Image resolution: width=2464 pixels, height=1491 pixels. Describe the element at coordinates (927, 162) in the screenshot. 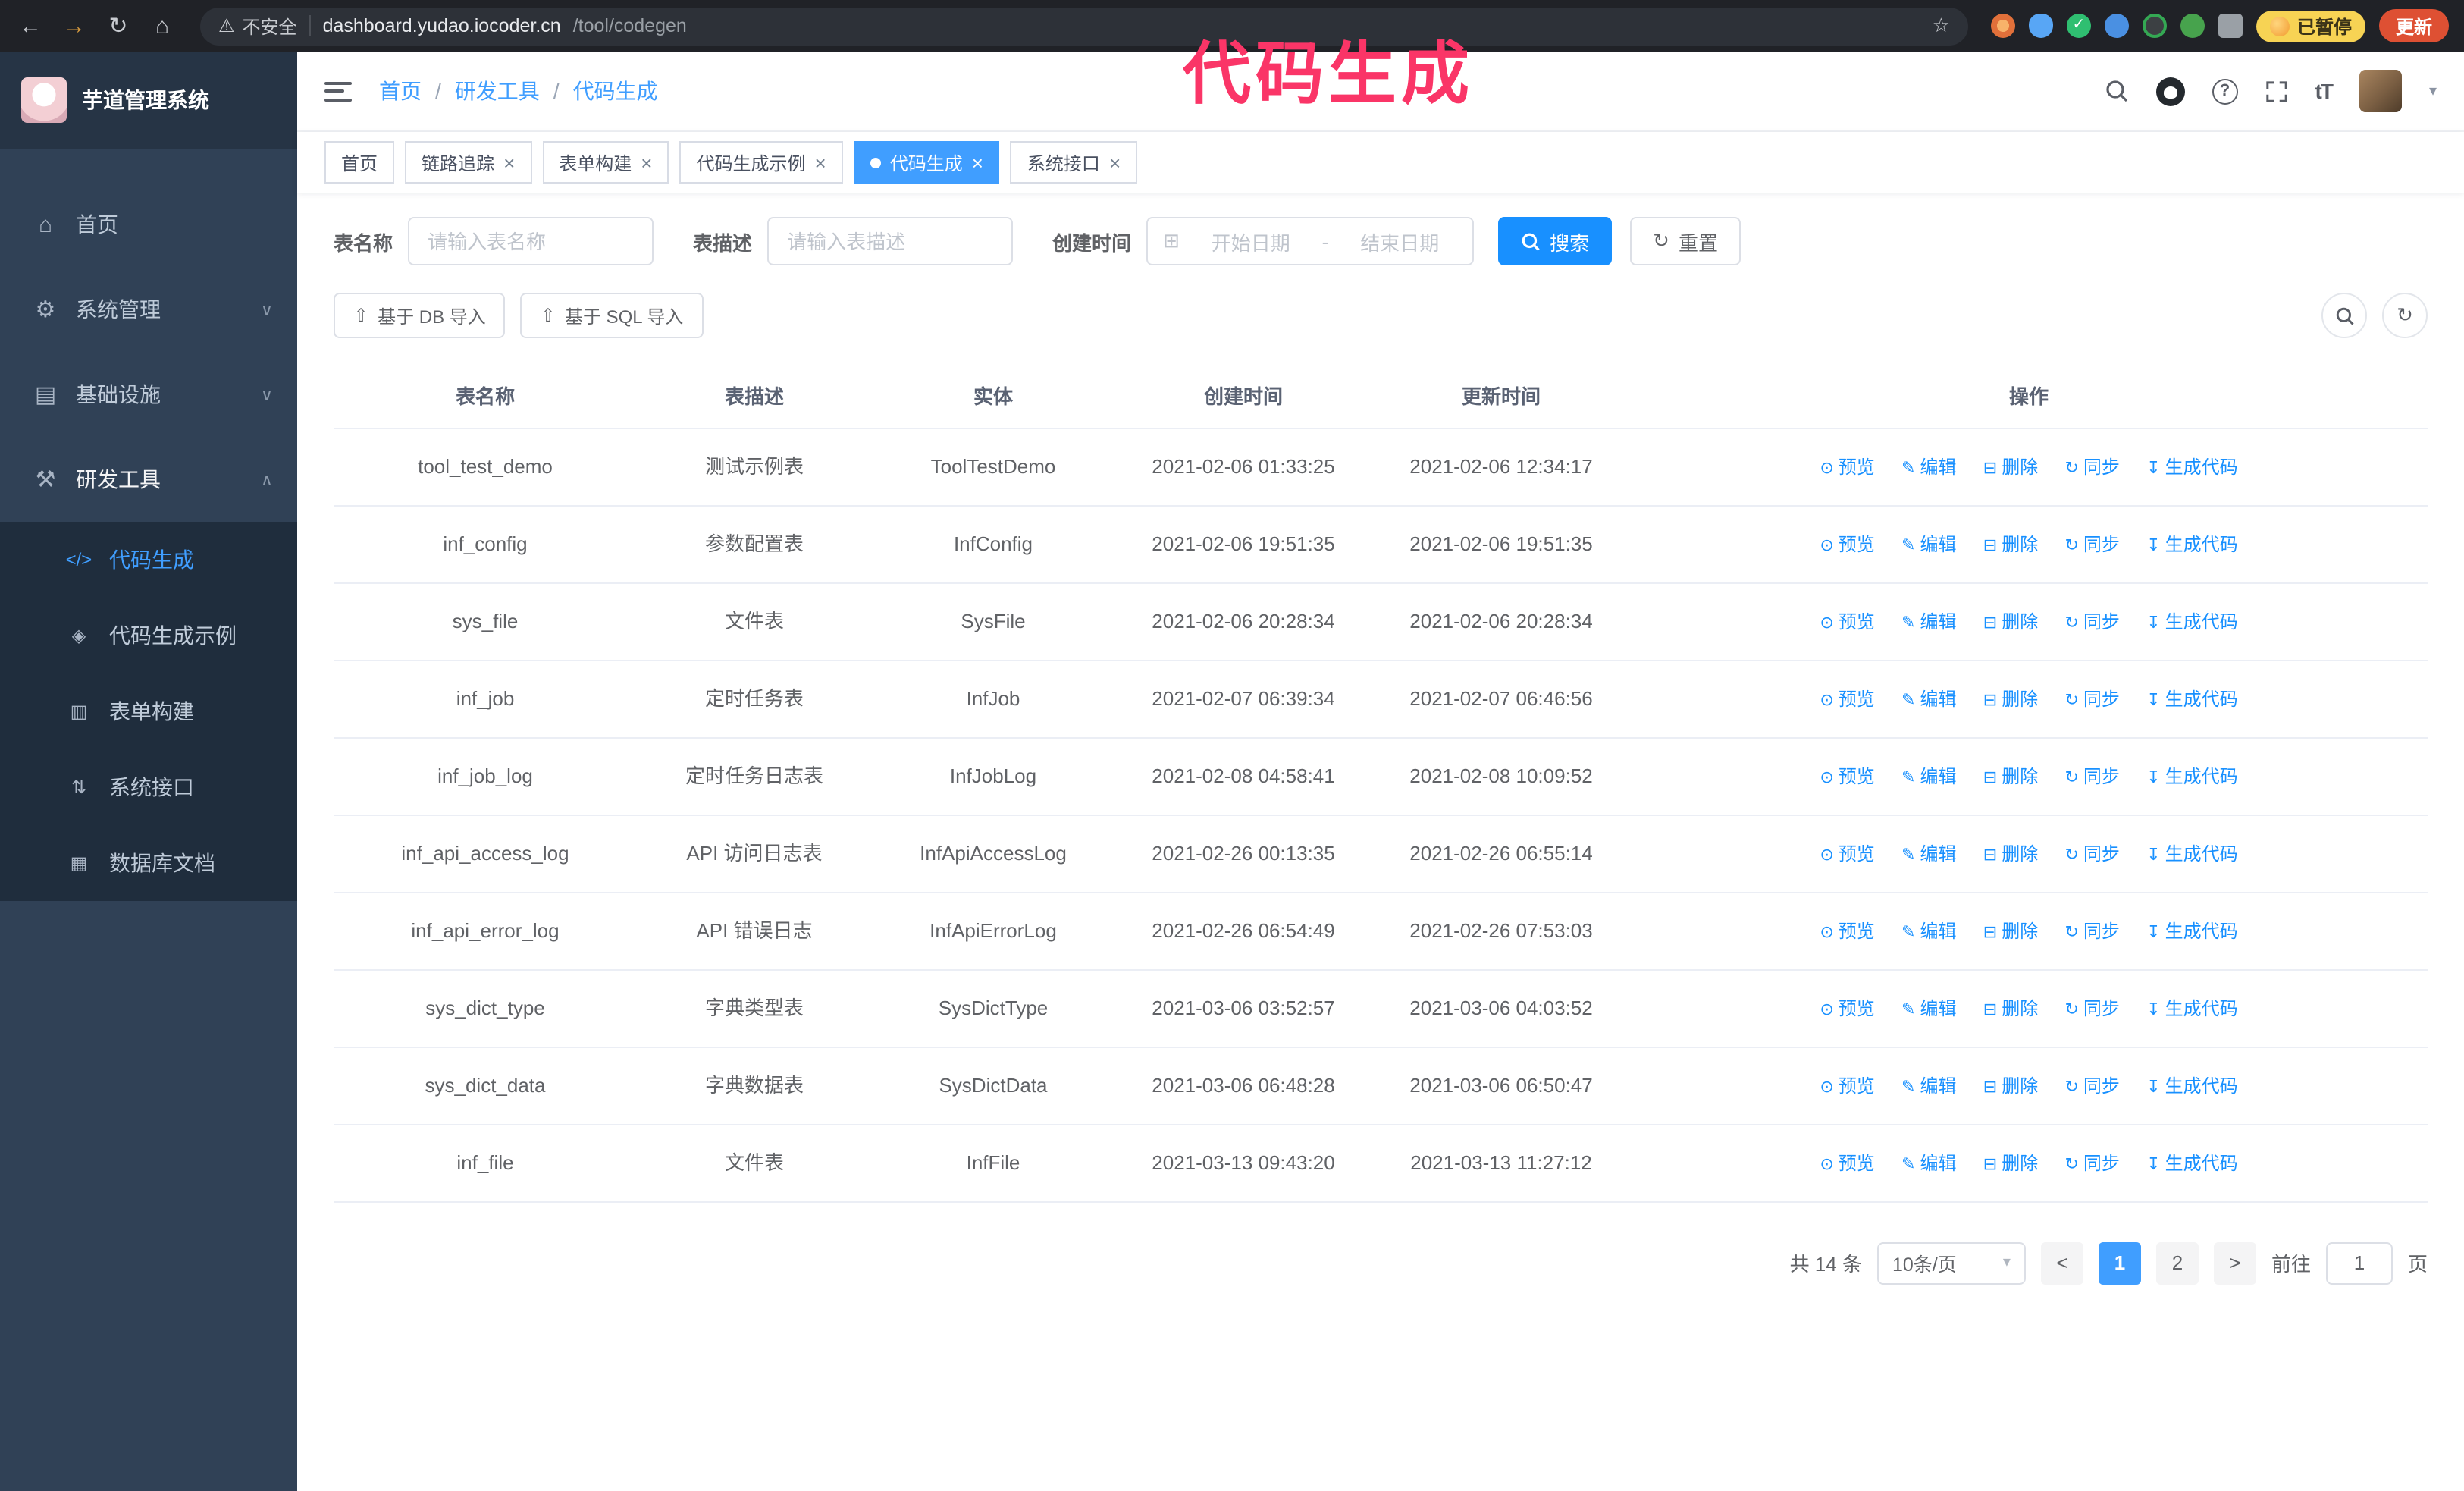

I see `tab-codegen: 代码生成 ×` at that location.